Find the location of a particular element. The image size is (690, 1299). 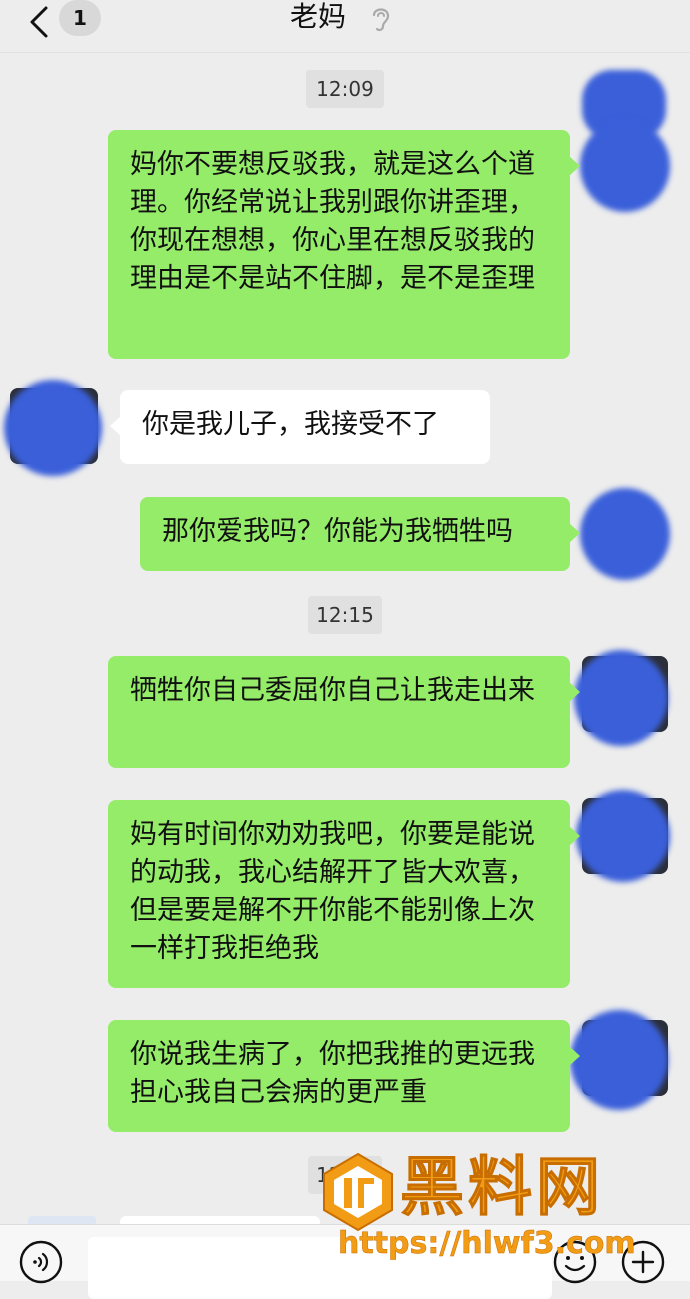

message-bubble-sent: 那你爱我吗？你能为我牺牲吗 is located at coordinates (360, 534).